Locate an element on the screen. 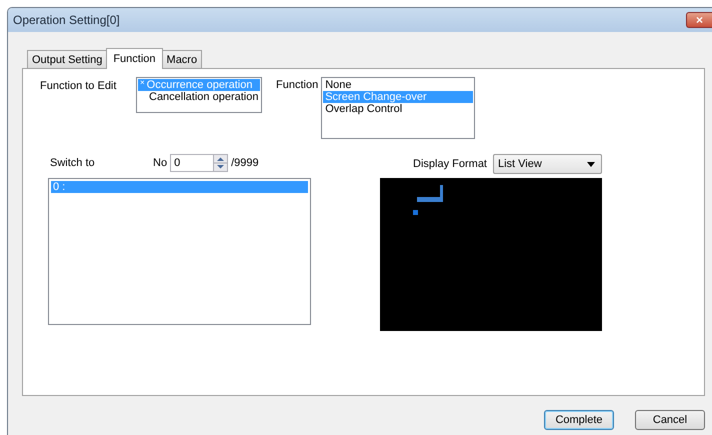 Image resolution: width=712 pixels, height=435 pixels. dialog-button: Cancel is located at coordinates (670, 420).